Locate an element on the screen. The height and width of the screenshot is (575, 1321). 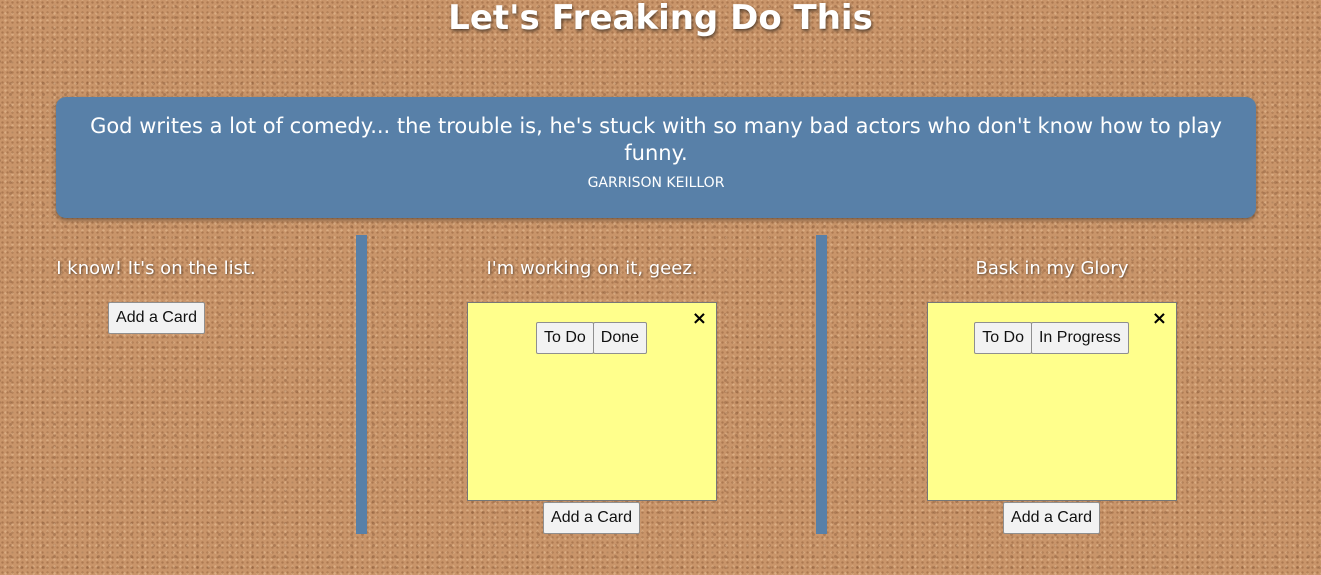
card-move-buttons: To Do Done is located at coordinates (592, 338).